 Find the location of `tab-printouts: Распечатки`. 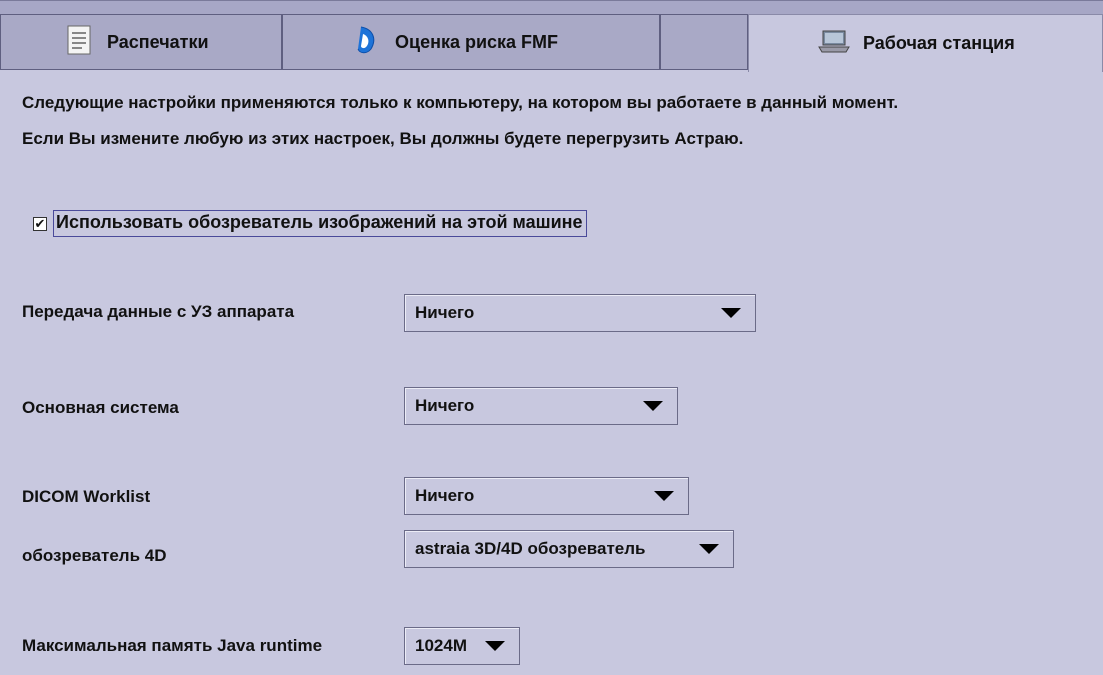

tab-printouts: Распечатки is located at coordinates (141, 42).